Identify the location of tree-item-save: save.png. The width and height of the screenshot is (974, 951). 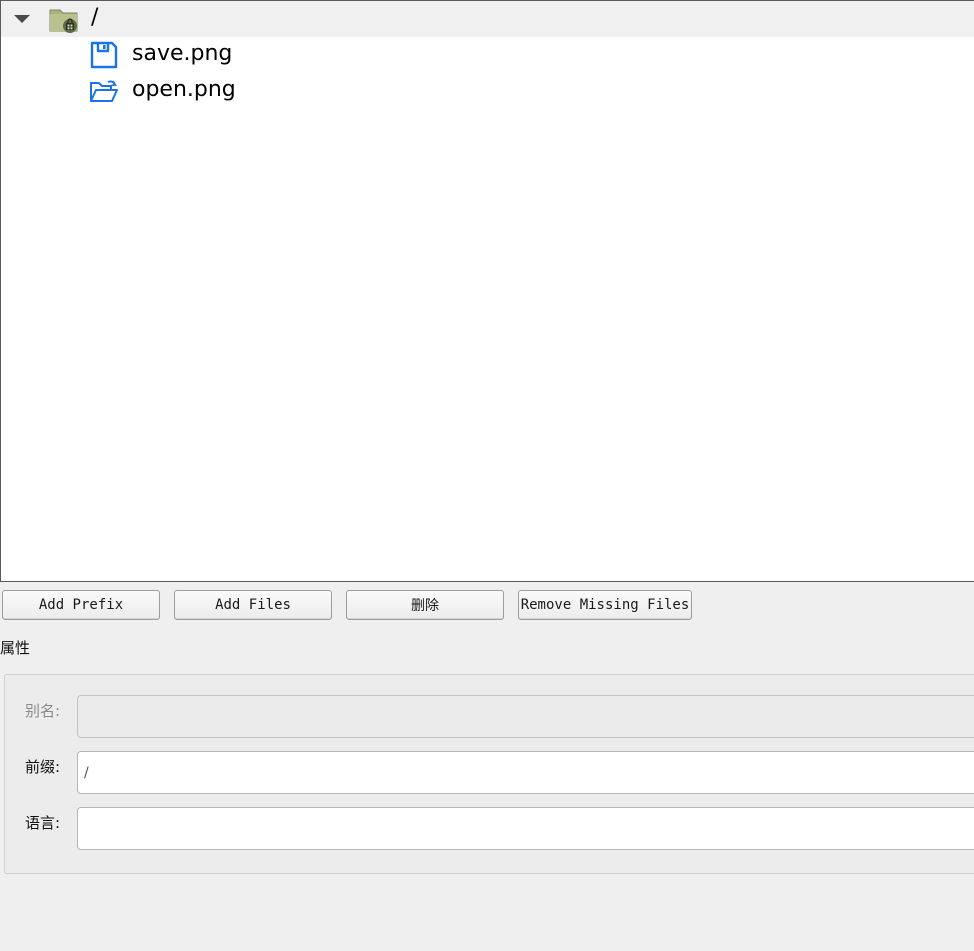
(487, 55).